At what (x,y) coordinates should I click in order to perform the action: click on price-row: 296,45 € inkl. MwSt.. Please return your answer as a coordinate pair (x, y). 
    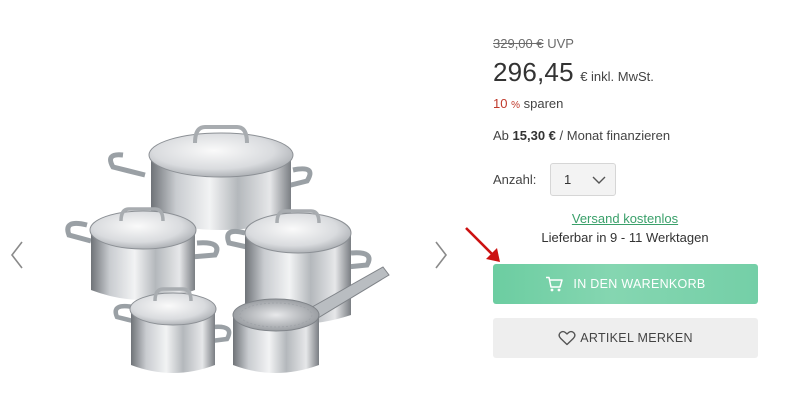
    Looking at the image, I should click on (573, 72).